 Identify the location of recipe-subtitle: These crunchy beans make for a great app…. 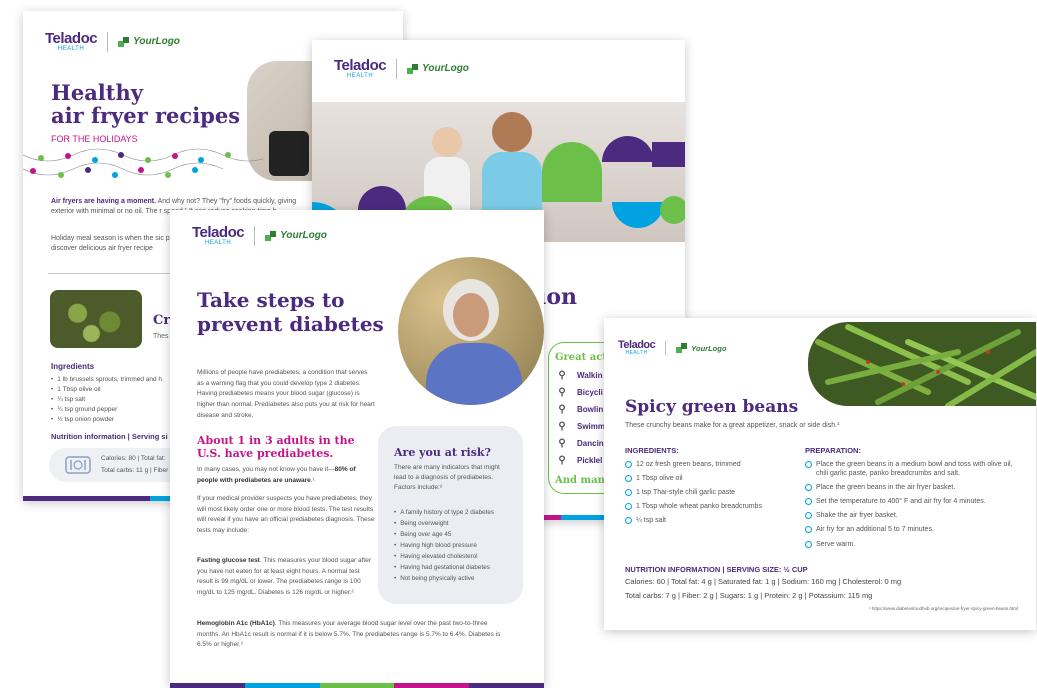
(732, 425).